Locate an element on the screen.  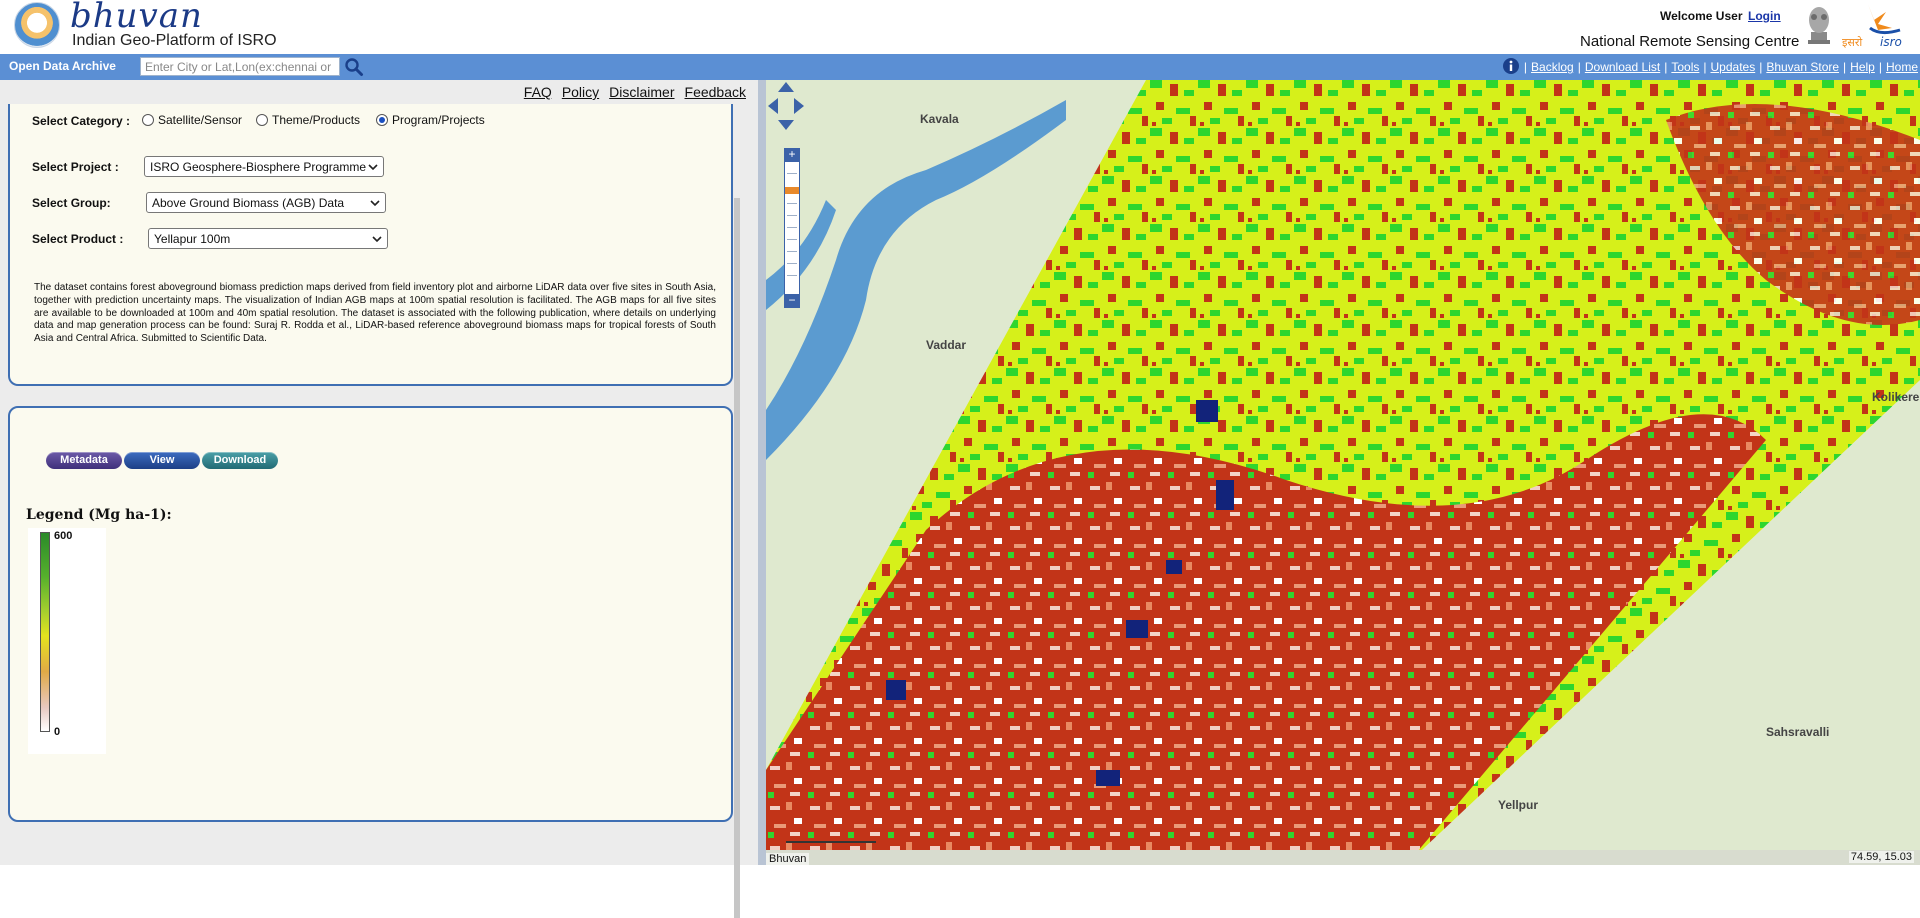
feedback-link: Feedback is located at coordinates (715, 92).